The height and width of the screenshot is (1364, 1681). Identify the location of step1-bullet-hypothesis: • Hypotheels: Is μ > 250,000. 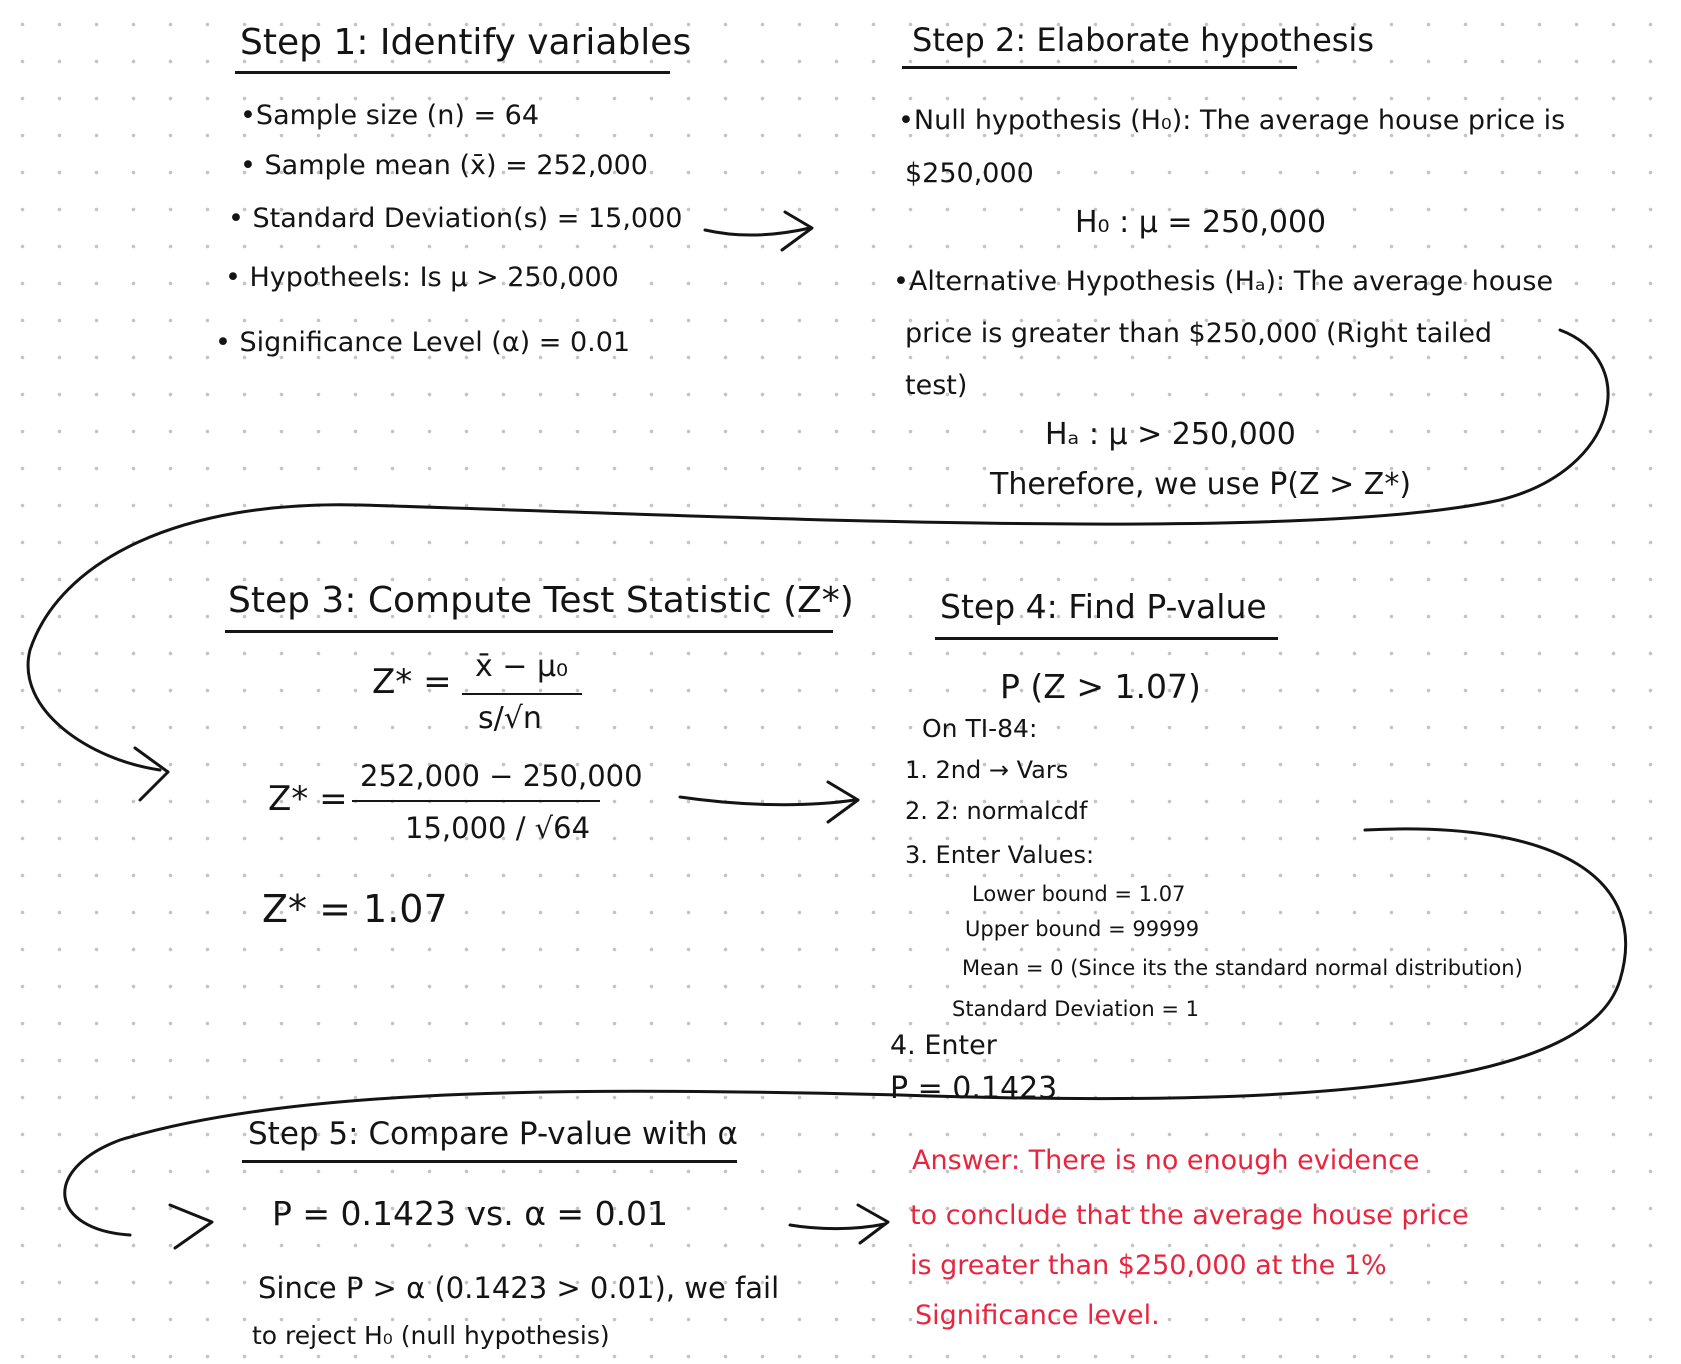
(422, 277).